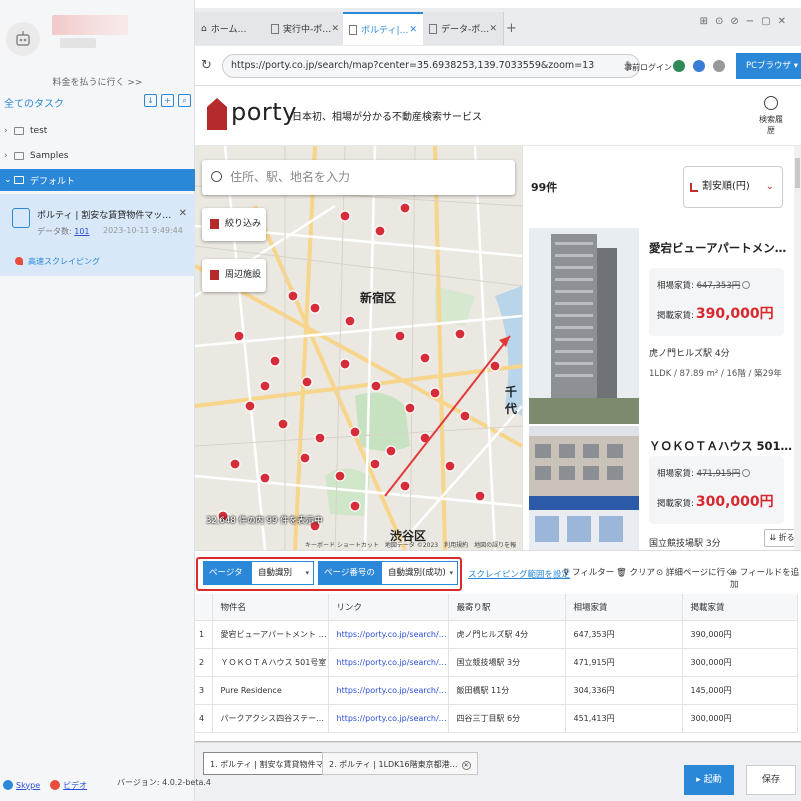 This screenshot has width=801, height=801. Describe the element at coordinates (204, 607) in the screenshot. I see `column-header` at that location.